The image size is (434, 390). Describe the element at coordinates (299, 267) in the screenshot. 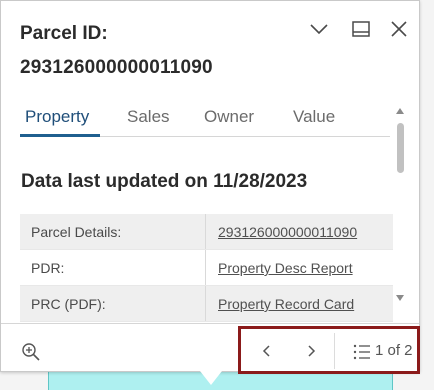

I see `pdr-link: Property Desc Report` at that location.